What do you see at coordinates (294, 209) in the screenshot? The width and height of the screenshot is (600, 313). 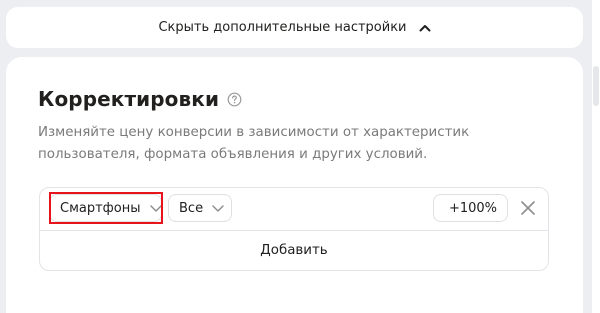 I see `adjustment-row: Смартфоны Все +100%` at bounding box center [294, 209].